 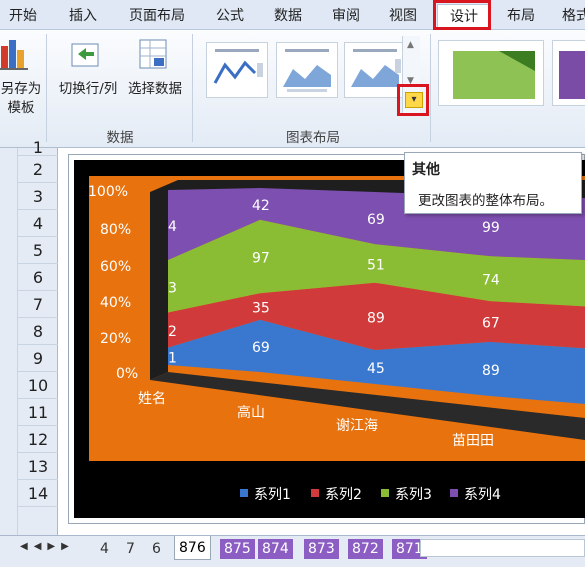 What do you see at coordinates (108, 192) in the screenshot?
I see `y-tick-label: 100%` at bounding box center [108, 192].